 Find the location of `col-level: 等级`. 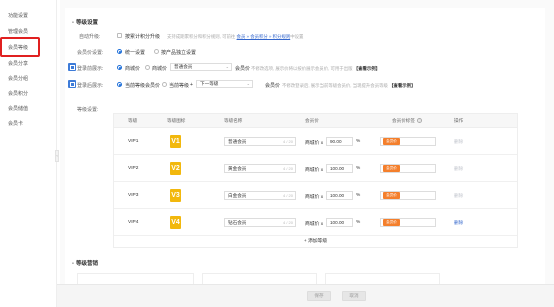

col-level: 等级 is located at coordinates (133, 120).